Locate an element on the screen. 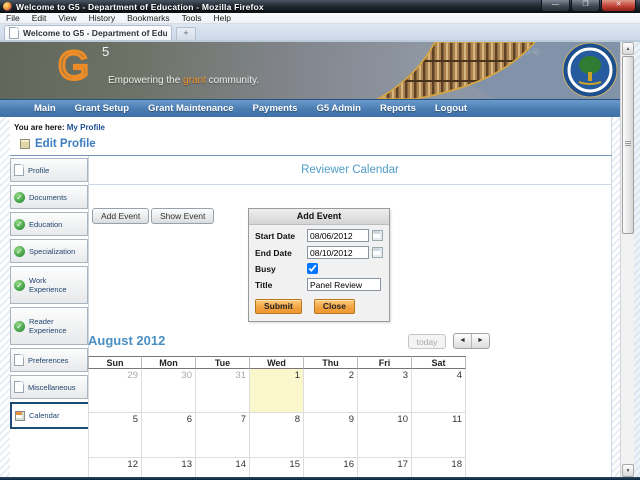 This screenshot has height=480, width=640. day-header-fri: Fri is located at coordinates (385, 362).